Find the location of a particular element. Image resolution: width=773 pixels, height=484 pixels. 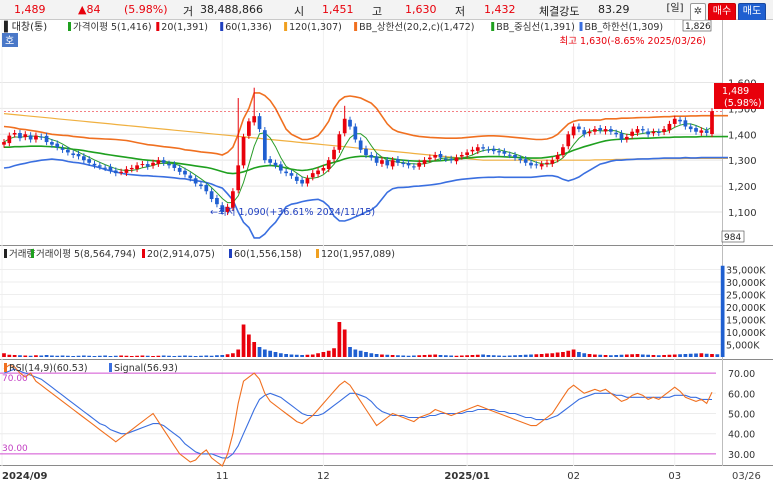

sell-button: 매도 is located at coordinates (752, 12).